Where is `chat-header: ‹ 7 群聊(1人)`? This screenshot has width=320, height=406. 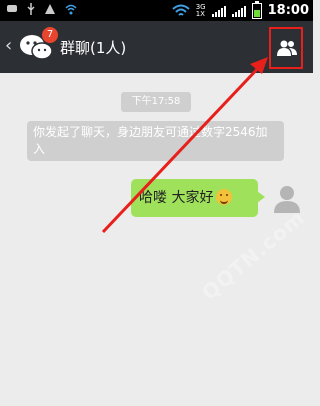 chat-header: ‹ 7 群聊(1人) is located at coordinates (156, 47).